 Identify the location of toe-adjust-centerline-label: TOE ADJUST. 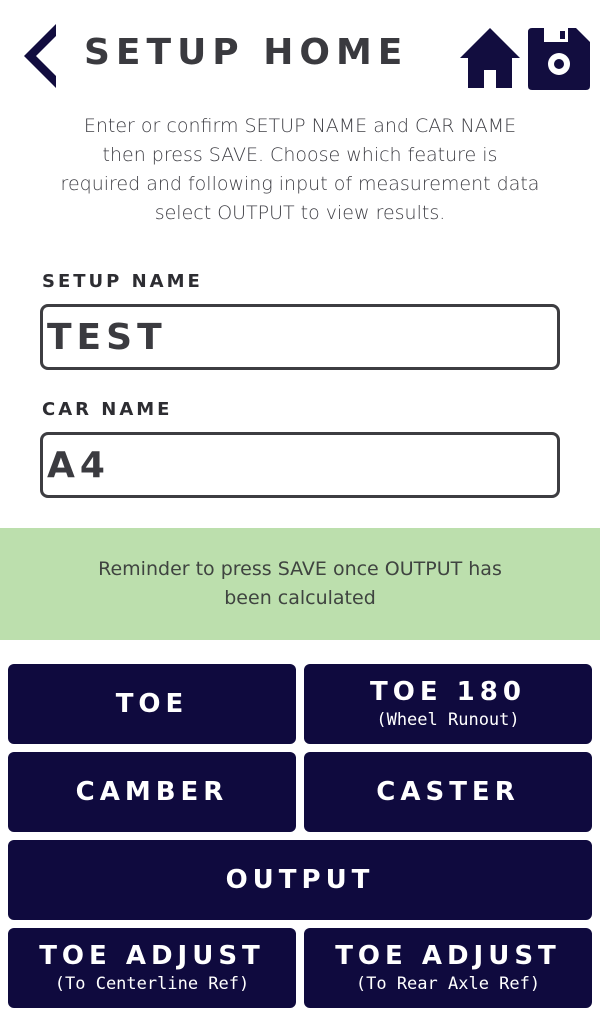
(152, 956).